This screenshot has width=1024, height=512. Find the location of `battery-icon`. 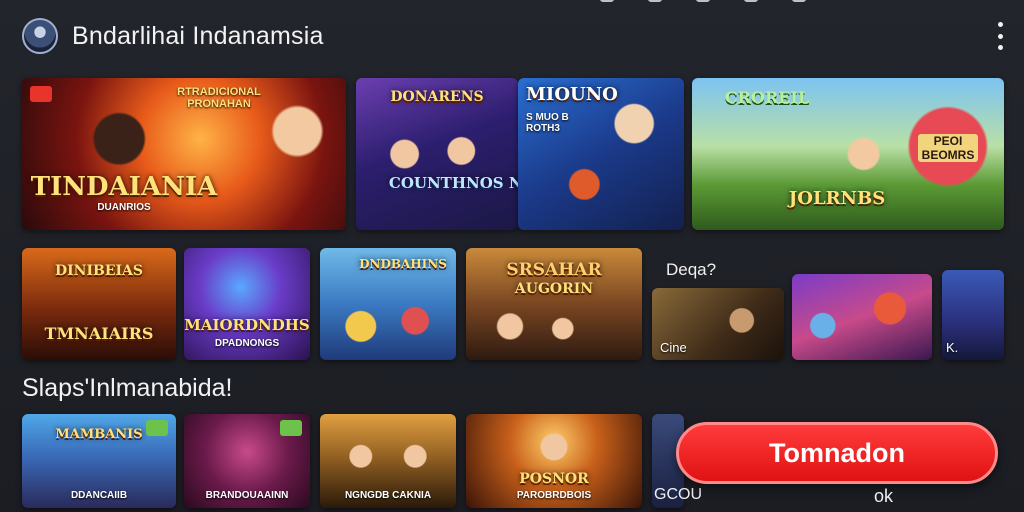

battery-icon is located at coordinates (703, 1).